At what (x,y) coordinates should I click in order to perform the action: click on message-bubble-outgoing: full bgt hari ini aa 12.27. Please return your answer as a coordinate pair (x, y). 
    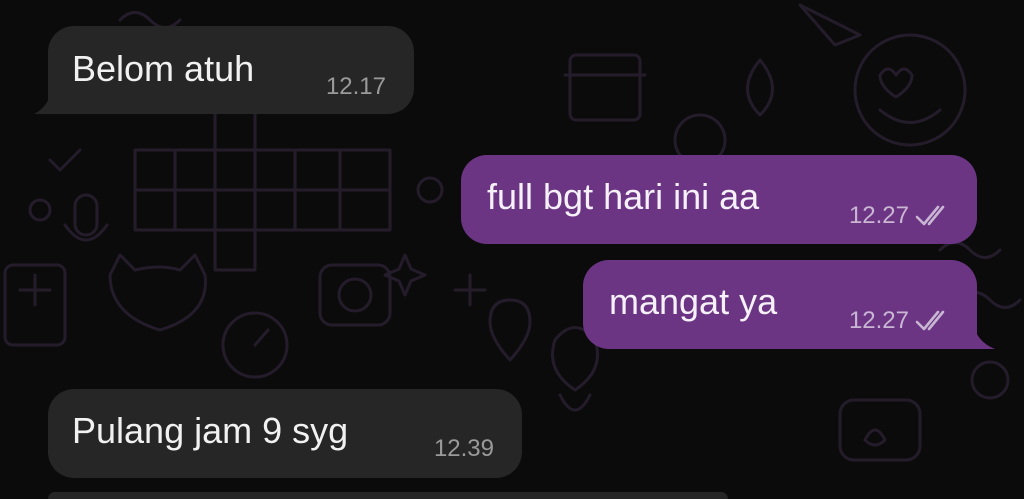
    Looking at the image, I should click on (719, 199).